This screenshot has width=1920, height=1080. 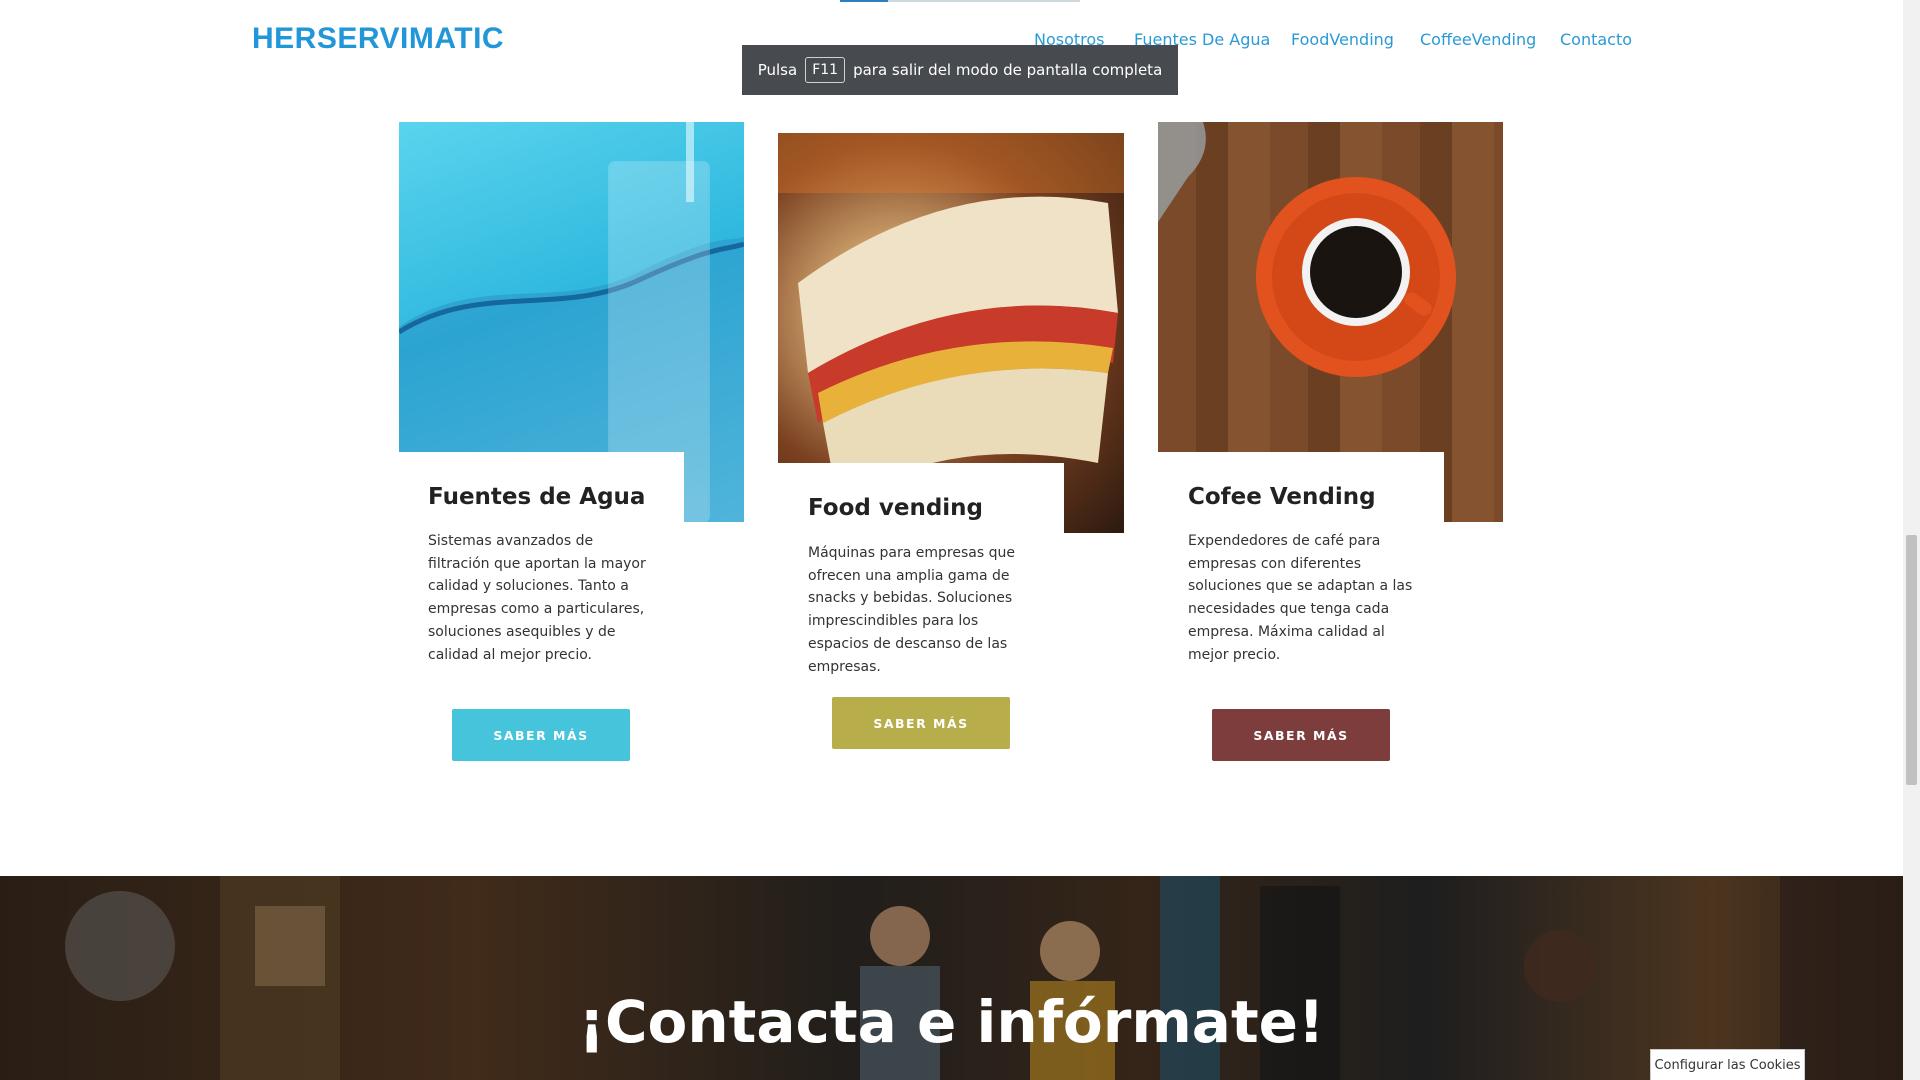 What do you see at coordinates (921, 723) in the screenshot?
I see `saber-mas-food-button: SABER MÁS` at bounding box center [921, 723].